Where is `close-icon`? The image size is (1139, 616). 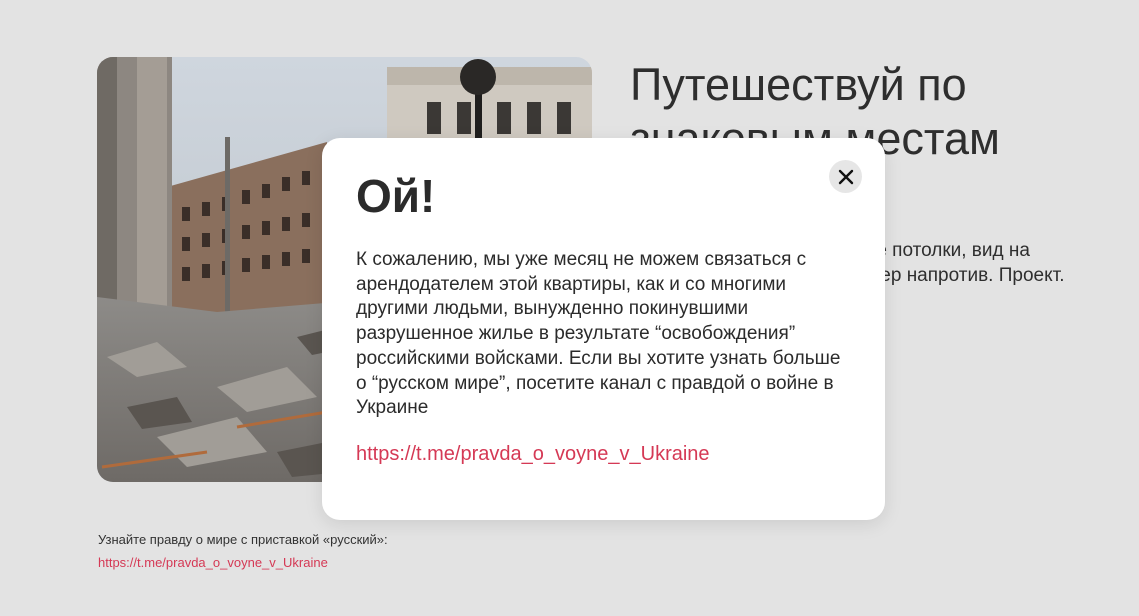
close-icon is located at coordinates (845, 176).